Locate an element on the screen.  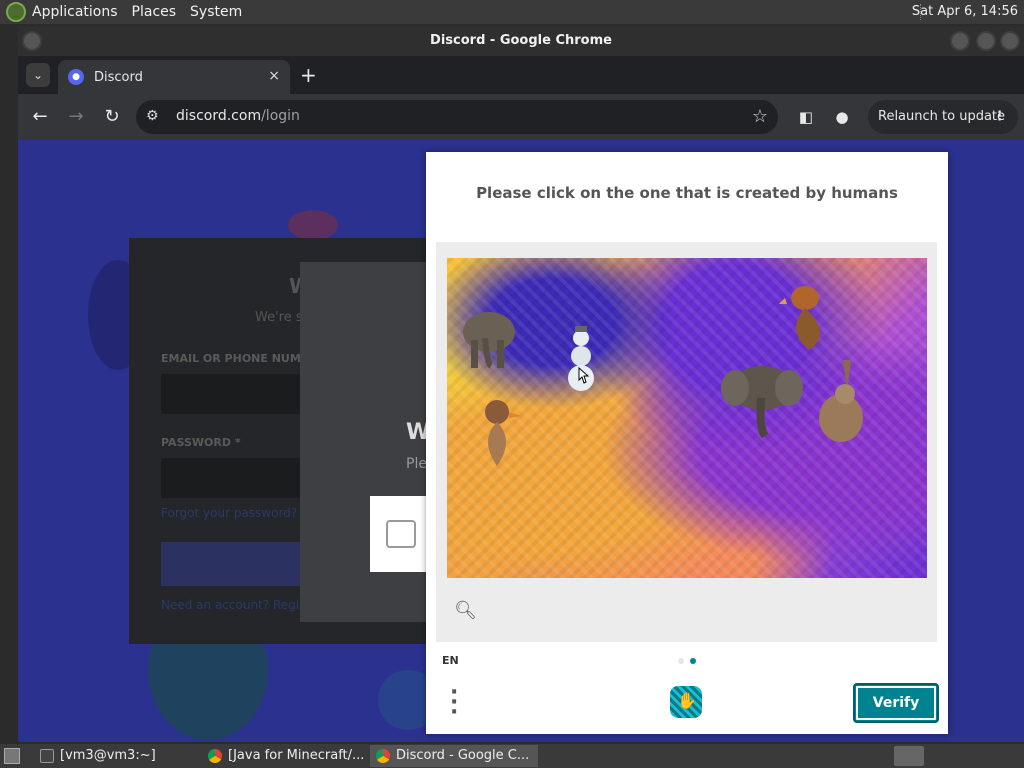
register-link: Need an account? Regi is located at coordinates (230, 605).